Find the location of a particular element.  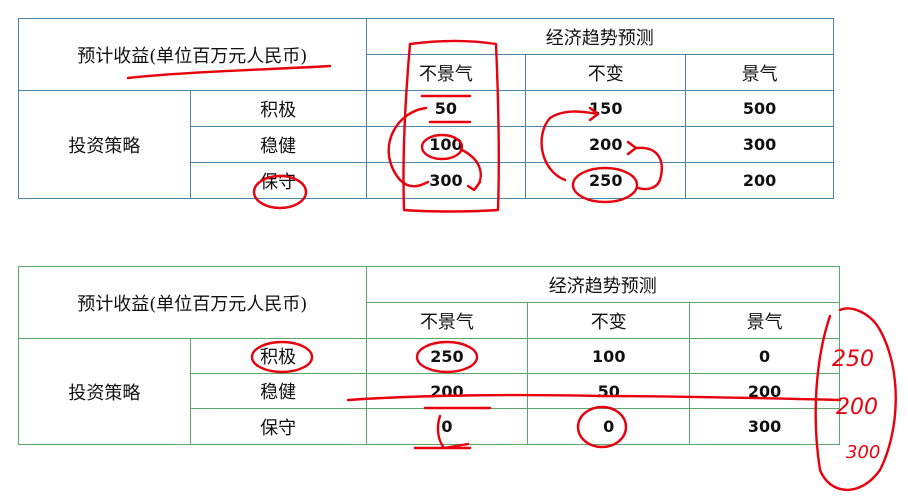

table-cell: 500 is located at coordinates (759, 108).